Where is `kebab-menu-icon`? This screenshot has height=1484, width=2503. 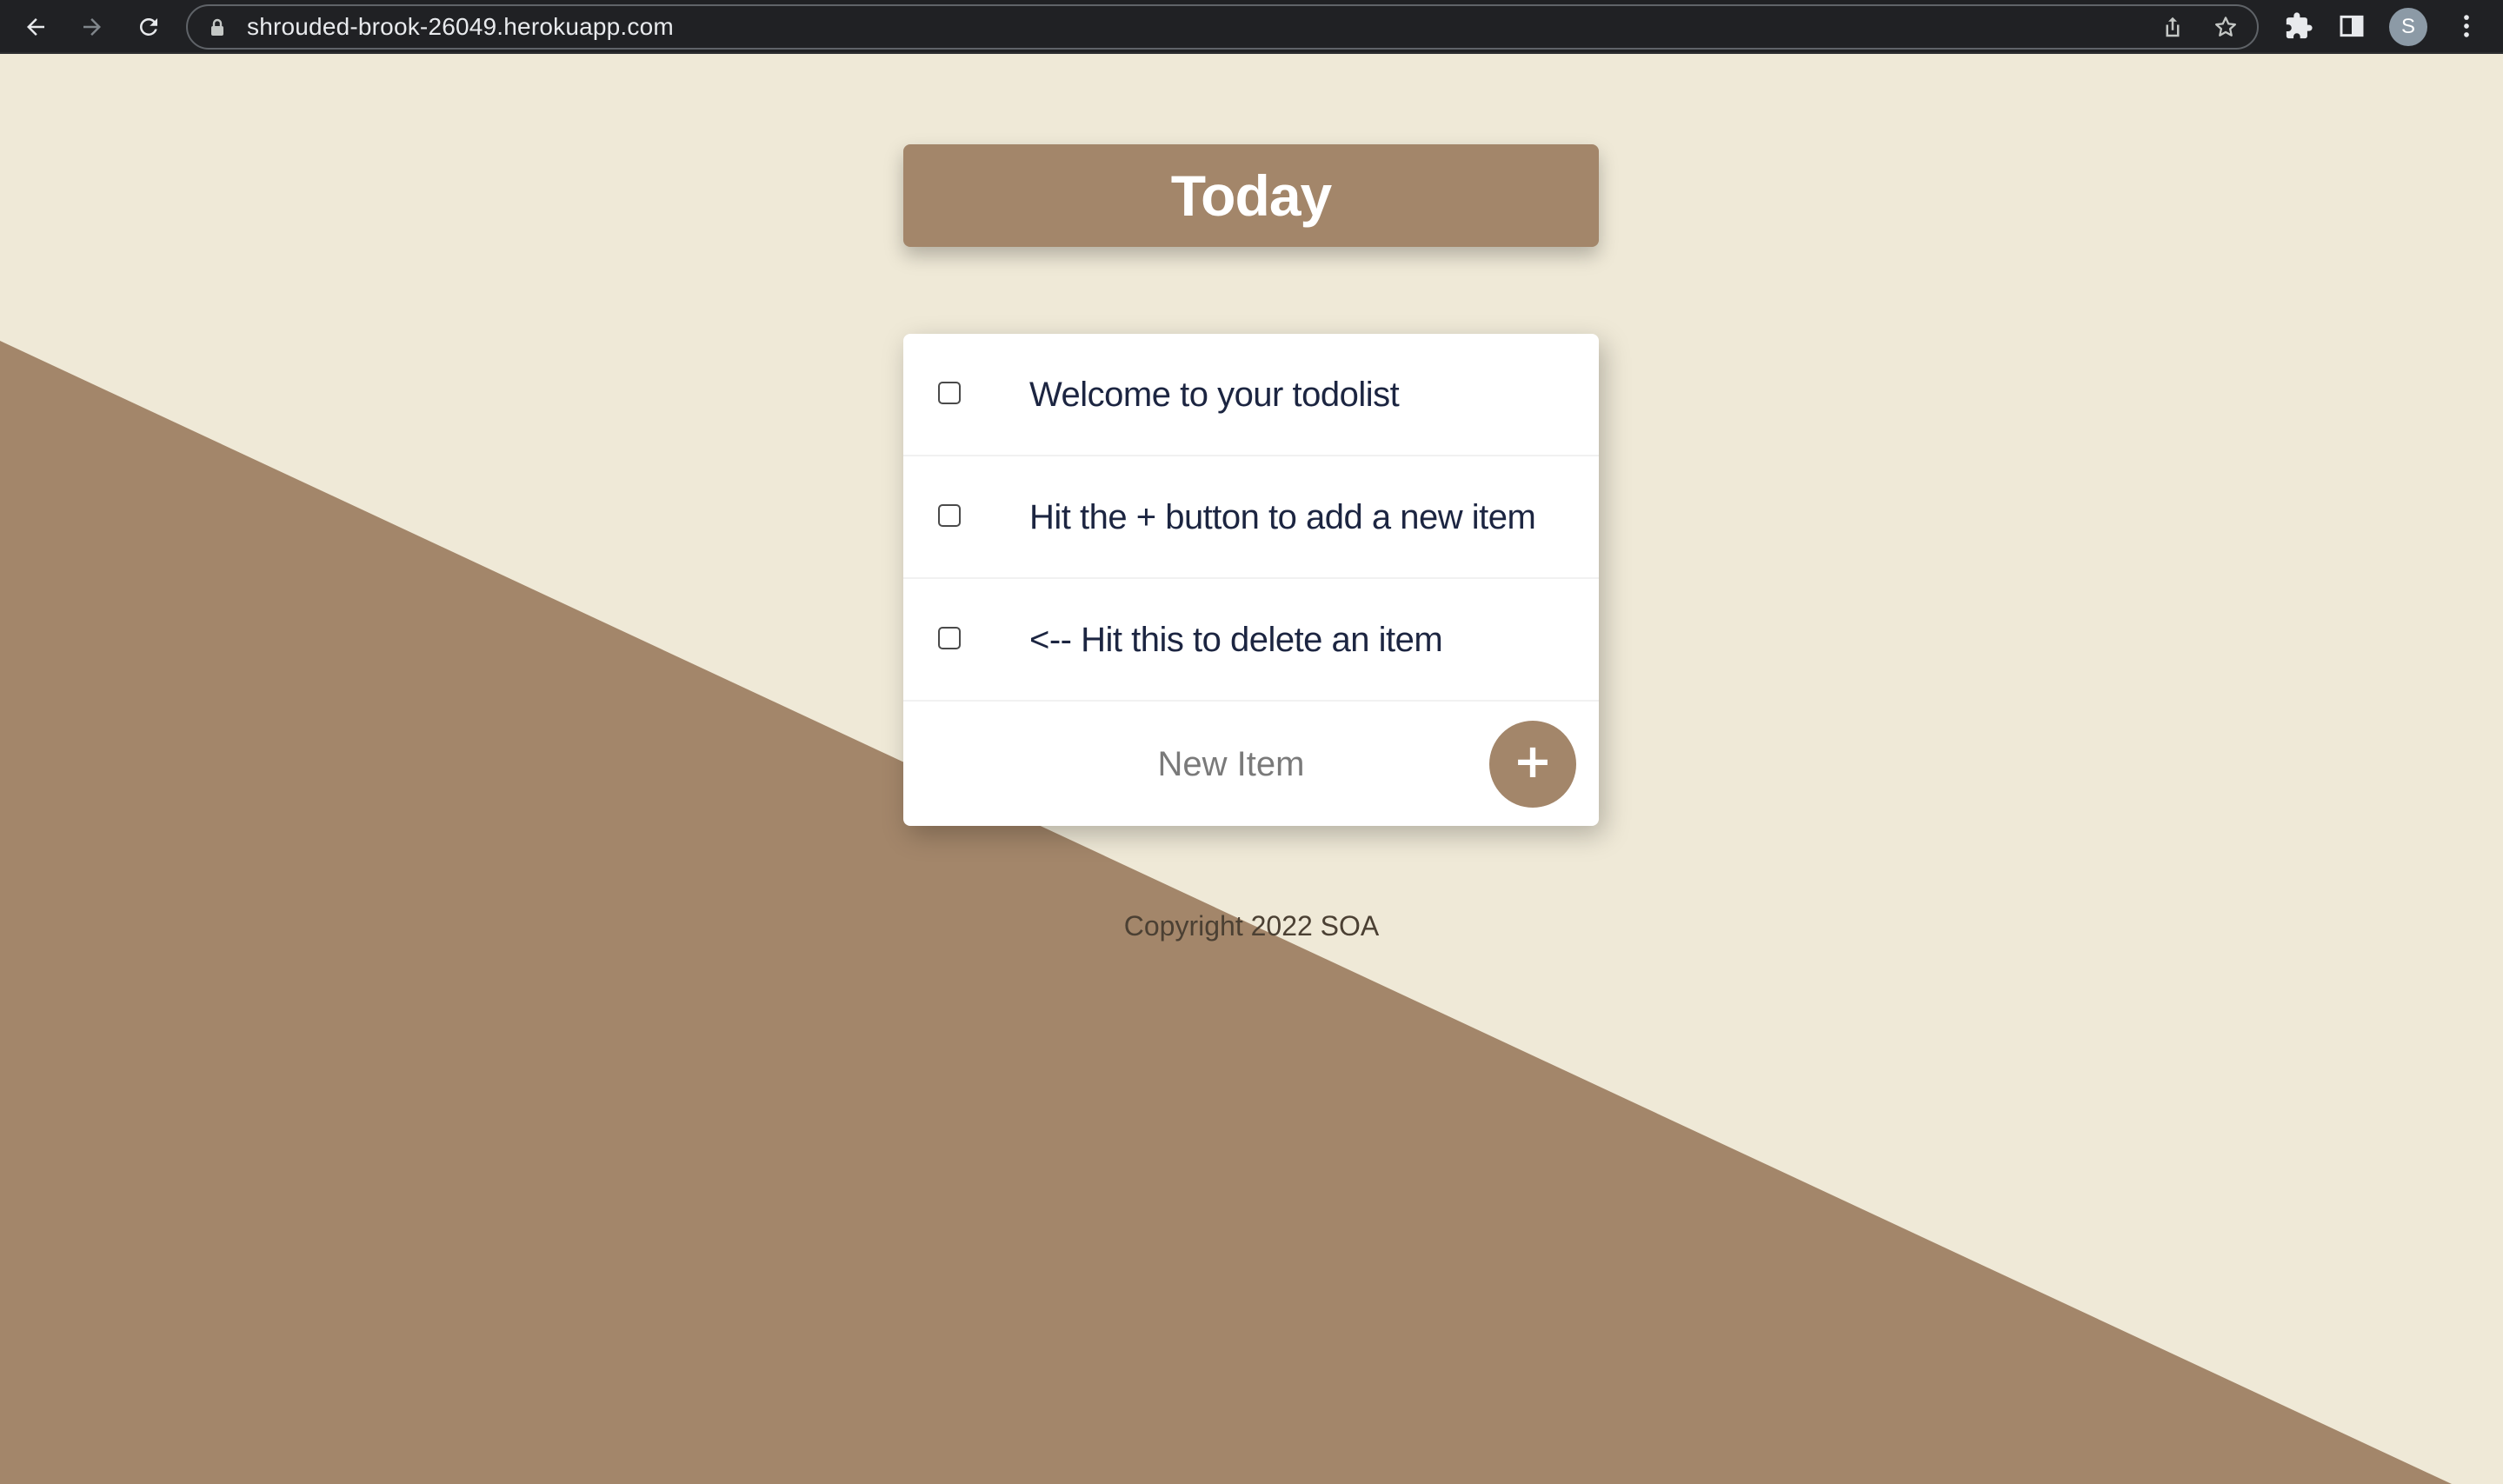
kebab-menu-icon is located at coordinates (2466, 26).